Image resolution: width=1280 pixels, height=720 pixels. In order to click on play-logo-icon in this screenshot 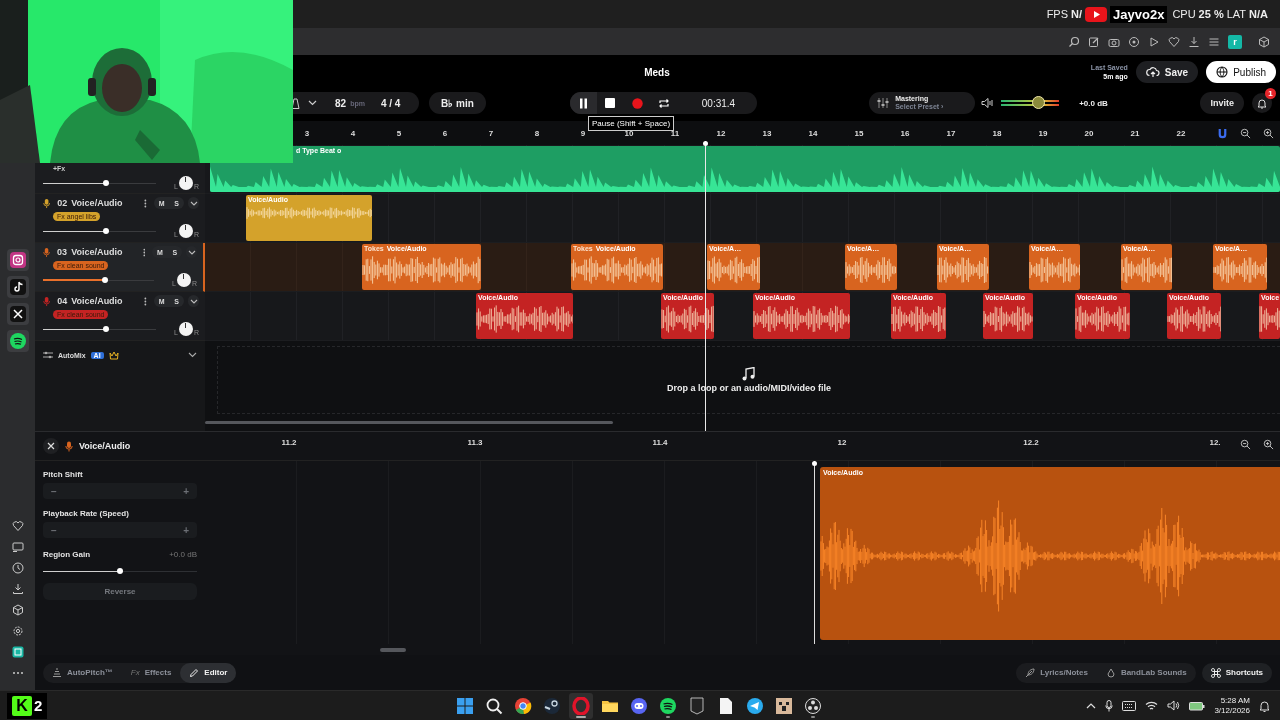, I will do `click(1096, 14)`.